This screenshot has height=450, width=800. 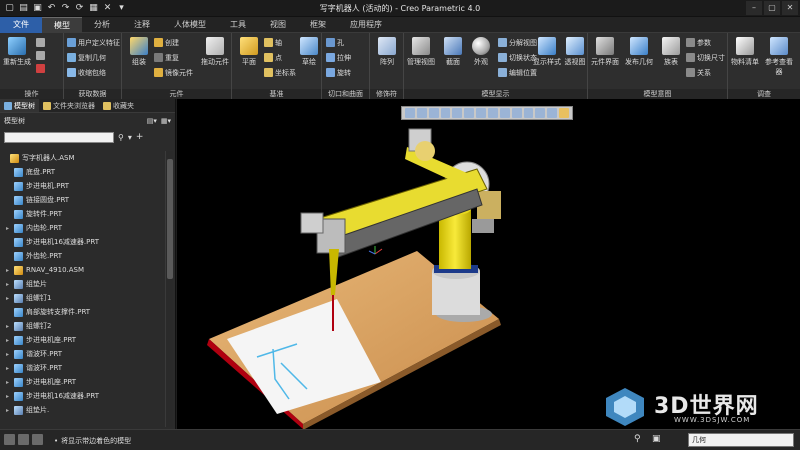 I want to click on perspective-button: 透视图, so click(x=575, y=51).